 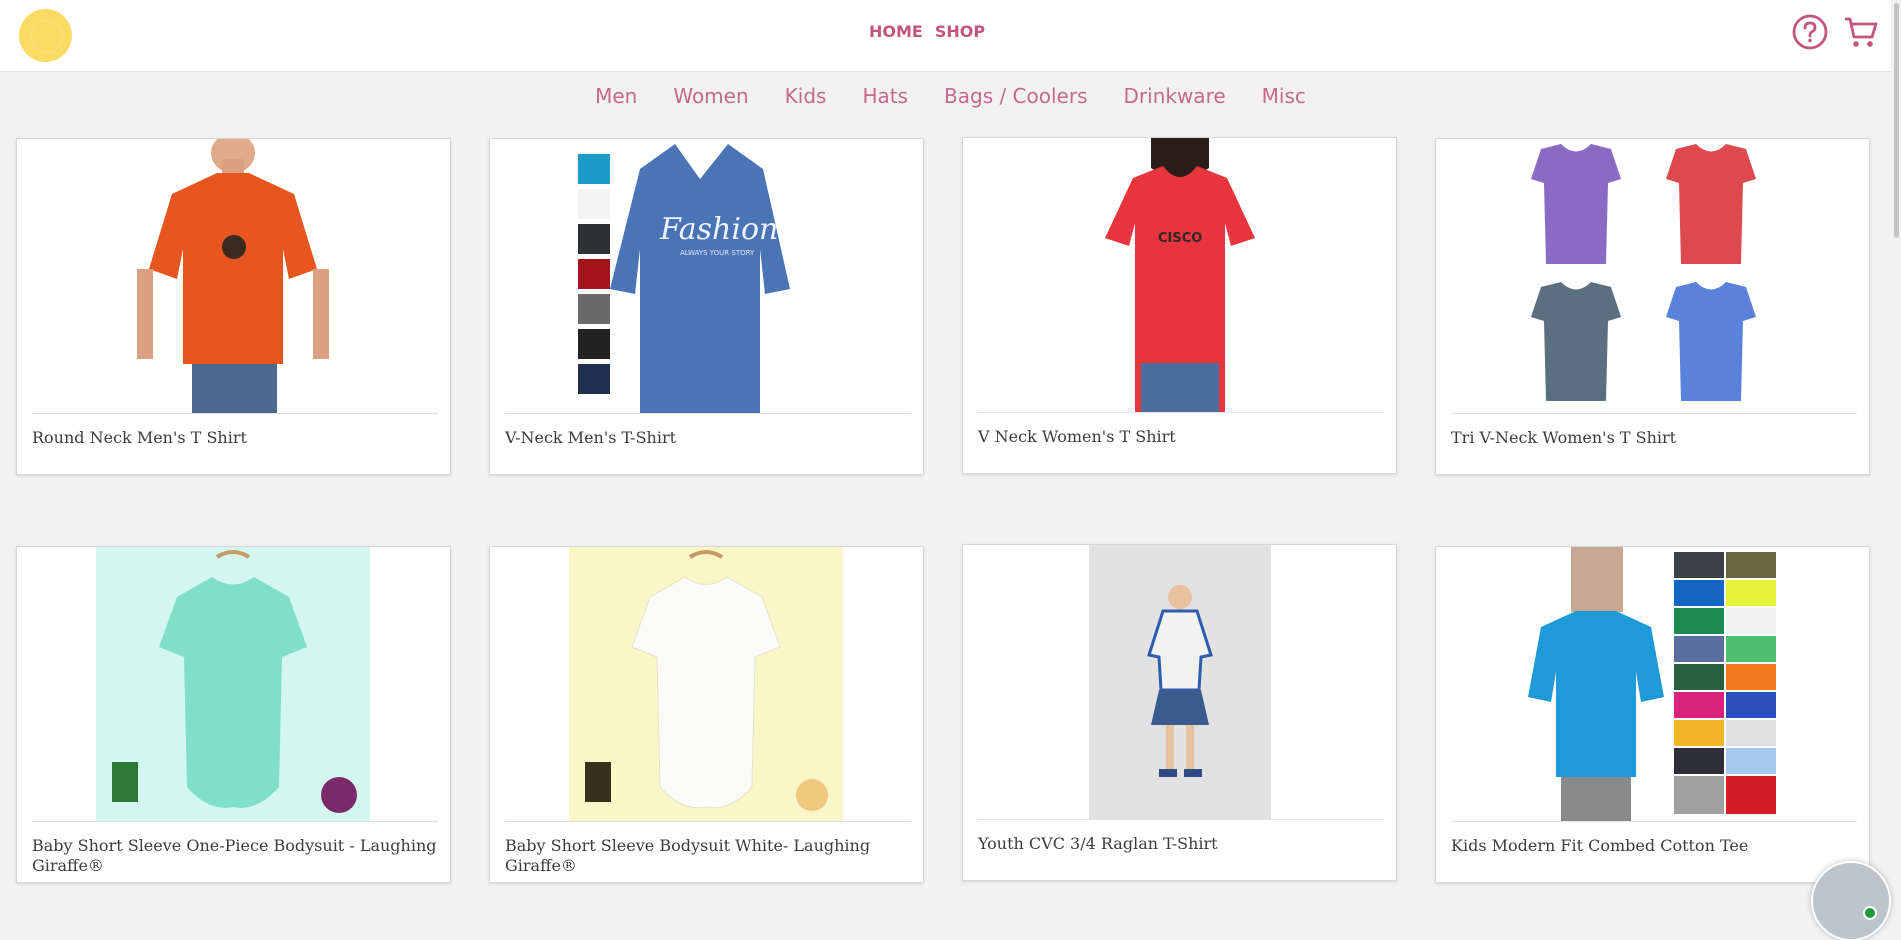 I want to click on category-drinkware: Drinkware, so click(x=1175, y=96).